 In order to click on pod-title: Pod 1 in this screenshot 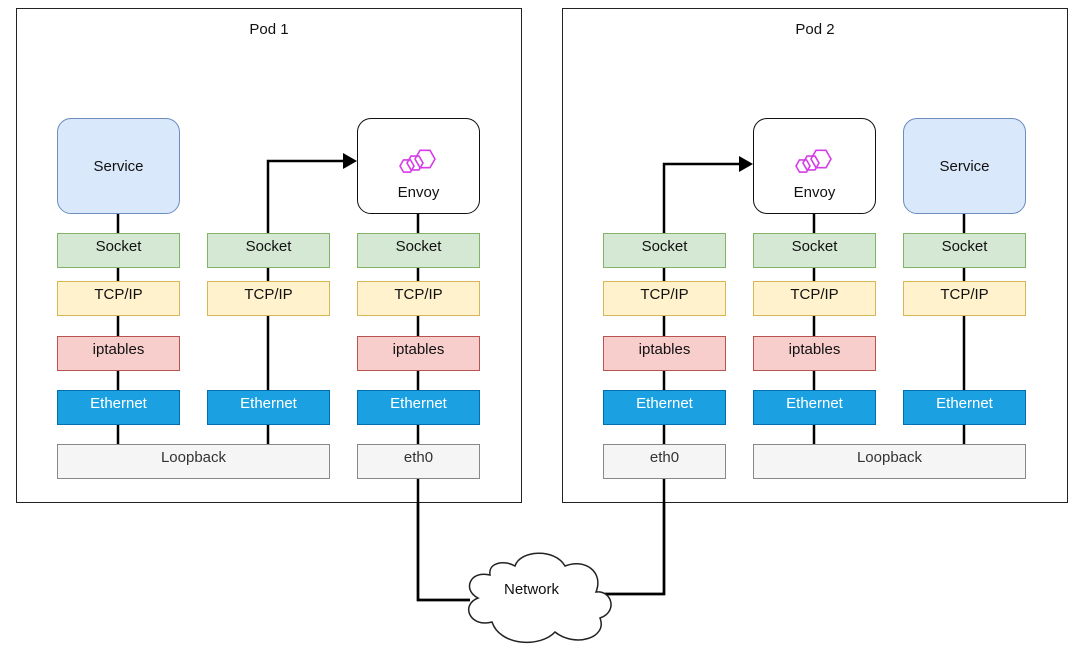, I will do `click(269, 29)`.